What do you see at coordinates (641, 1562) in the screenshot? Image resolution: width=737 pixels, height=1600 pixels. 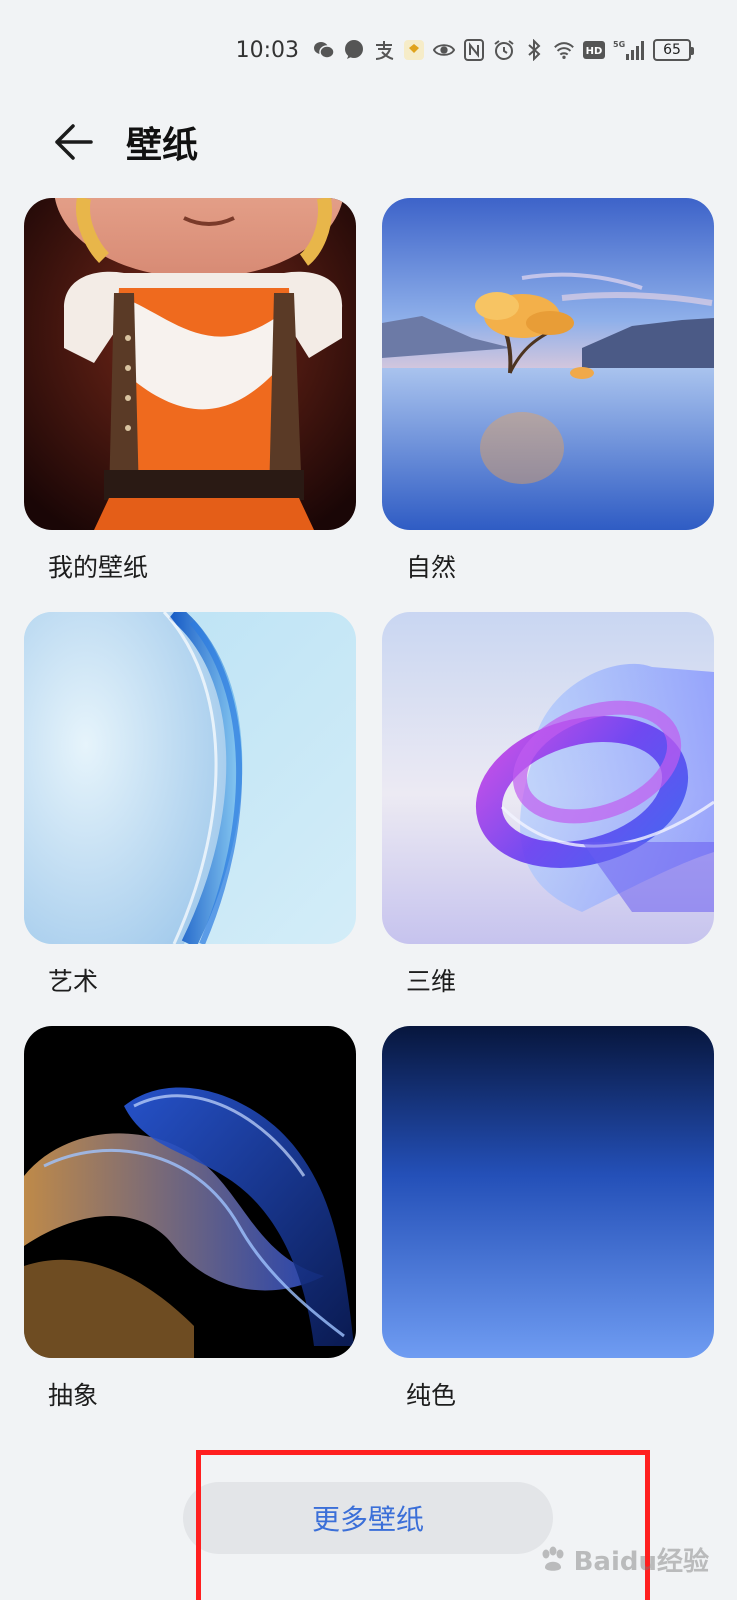 I see `watermark-text: Baidu经验` at bounding box center [641, 1562].